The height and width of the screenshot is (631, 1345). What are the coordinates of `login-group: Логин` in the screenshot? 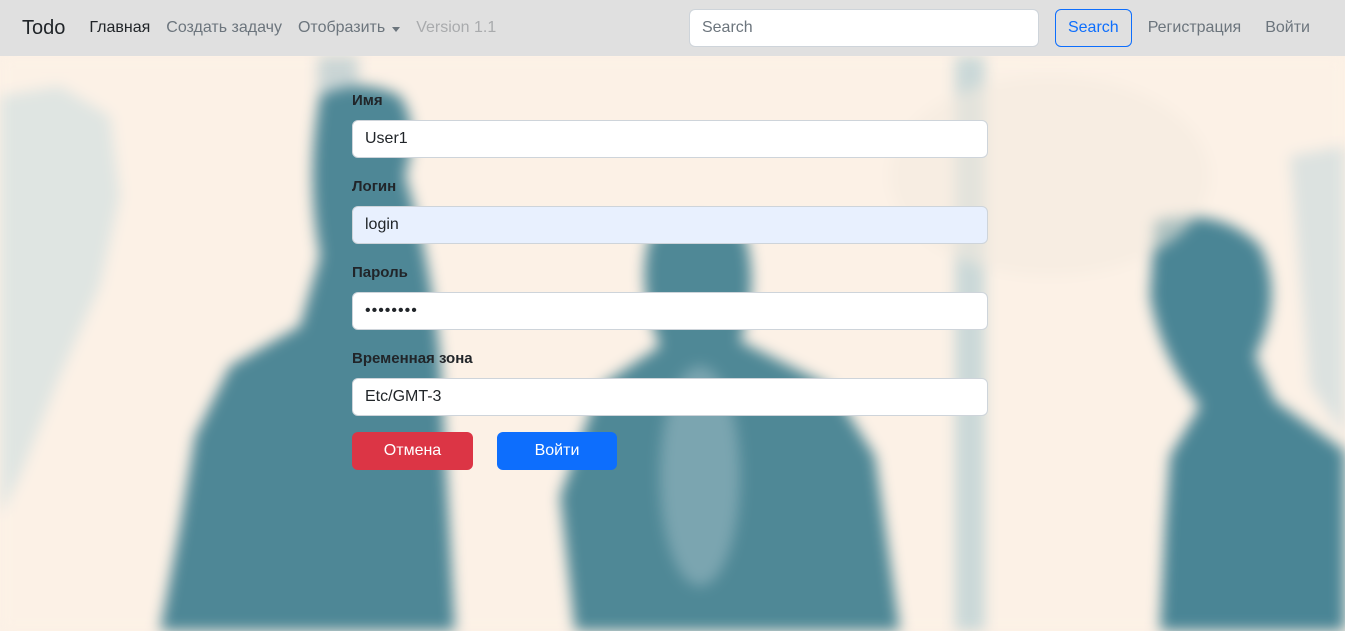 It's located at (374, 187).